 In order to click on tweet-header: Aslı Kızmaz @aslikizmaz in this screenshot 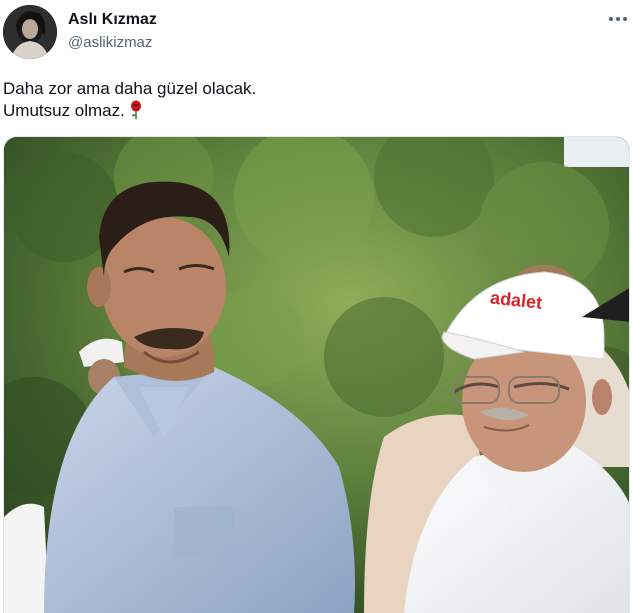, I will do `click(320, 35)`.